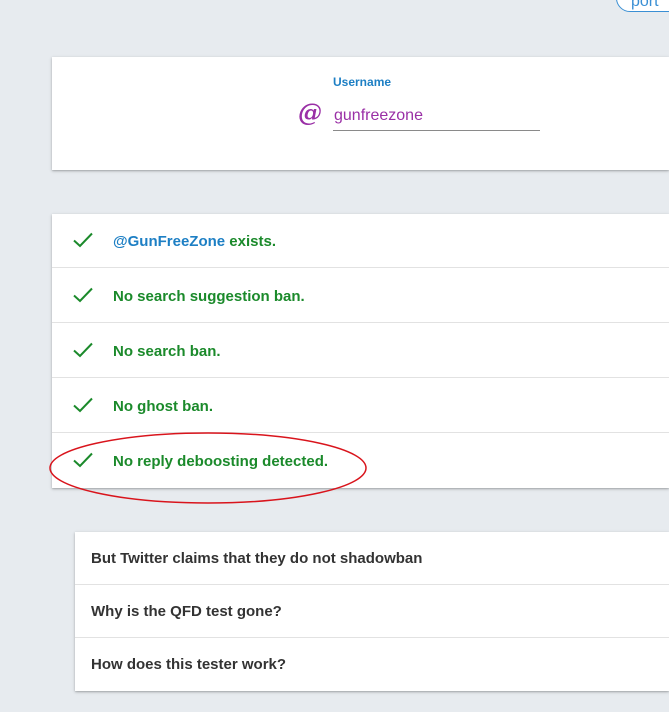 The image size is (669, 712). Describe the element at coordinates (310, 112) in the screenshot. I see `at-sign-icon: @` at that location.